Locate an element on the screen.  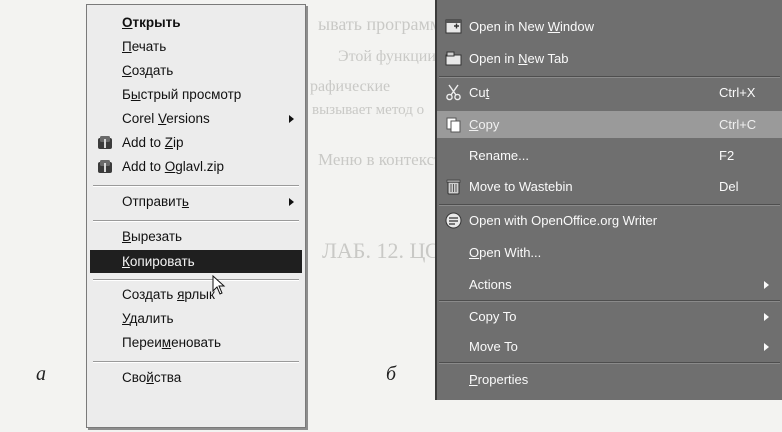
menu-item-open: Открыть is located at coordinates (196, 22).